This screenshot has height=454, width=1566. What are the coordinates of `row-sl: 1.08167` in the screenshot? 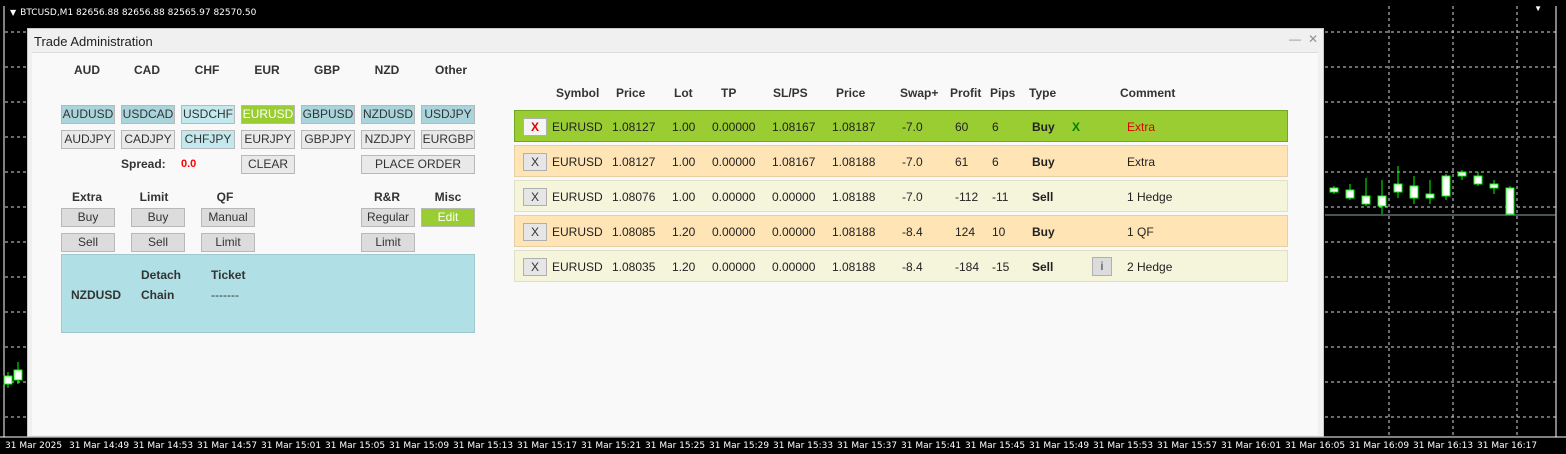 It's located at (794, 162).